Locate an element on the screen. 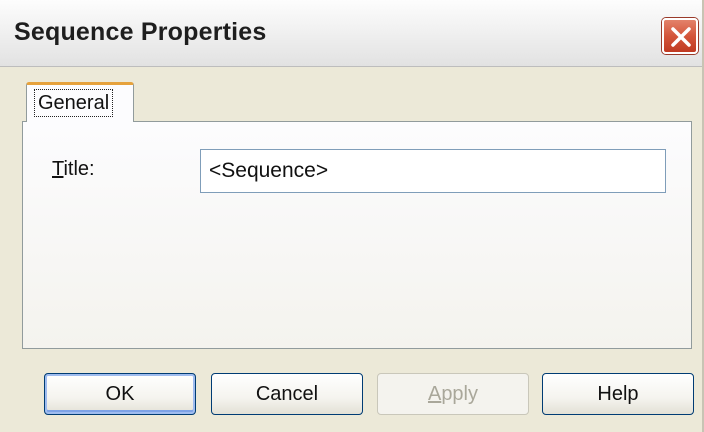 The image size is (704, 432). close-icon is located at coordinates (681, 37).